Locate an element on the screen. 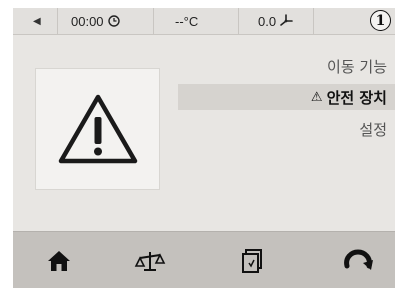 This screenshot has width=407, height=294. rotate-icon is located at coordinates (358, 259).